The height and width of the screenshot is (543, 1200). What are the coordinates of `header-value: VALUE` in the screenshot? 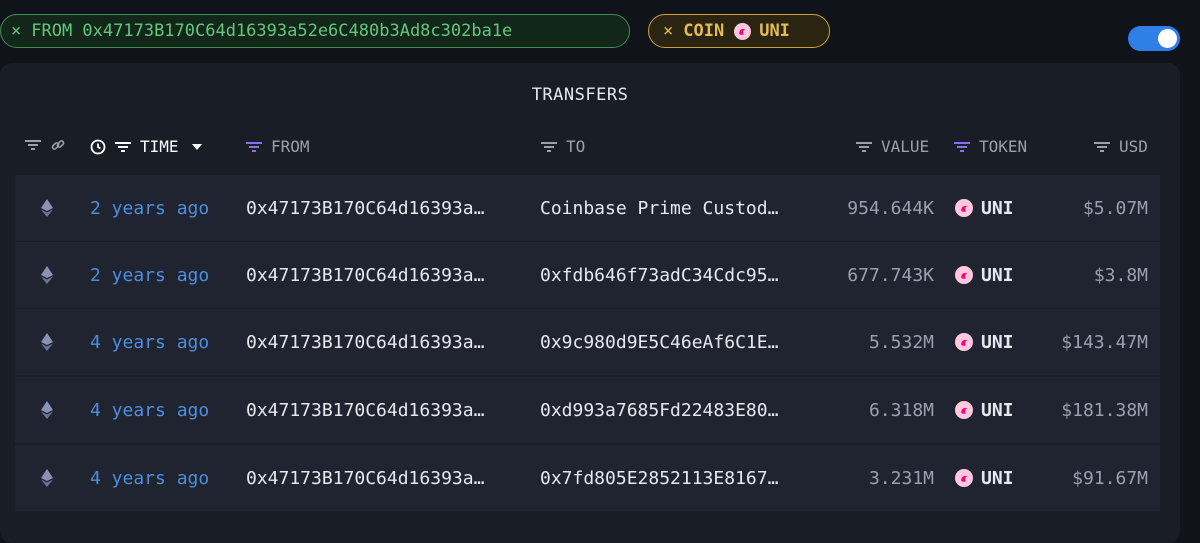 It's located at (892, 146).